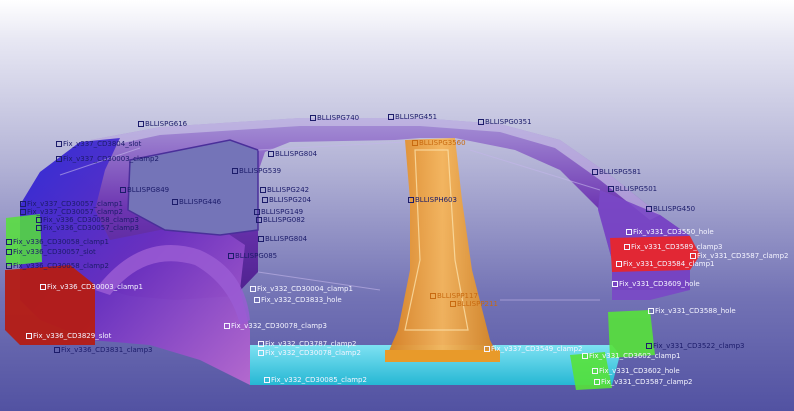 The image size is (794, 411). Describe the element at coordinates (439, 143) in the screenshot. I see `ref-label: BLLISPG3560` at that location.